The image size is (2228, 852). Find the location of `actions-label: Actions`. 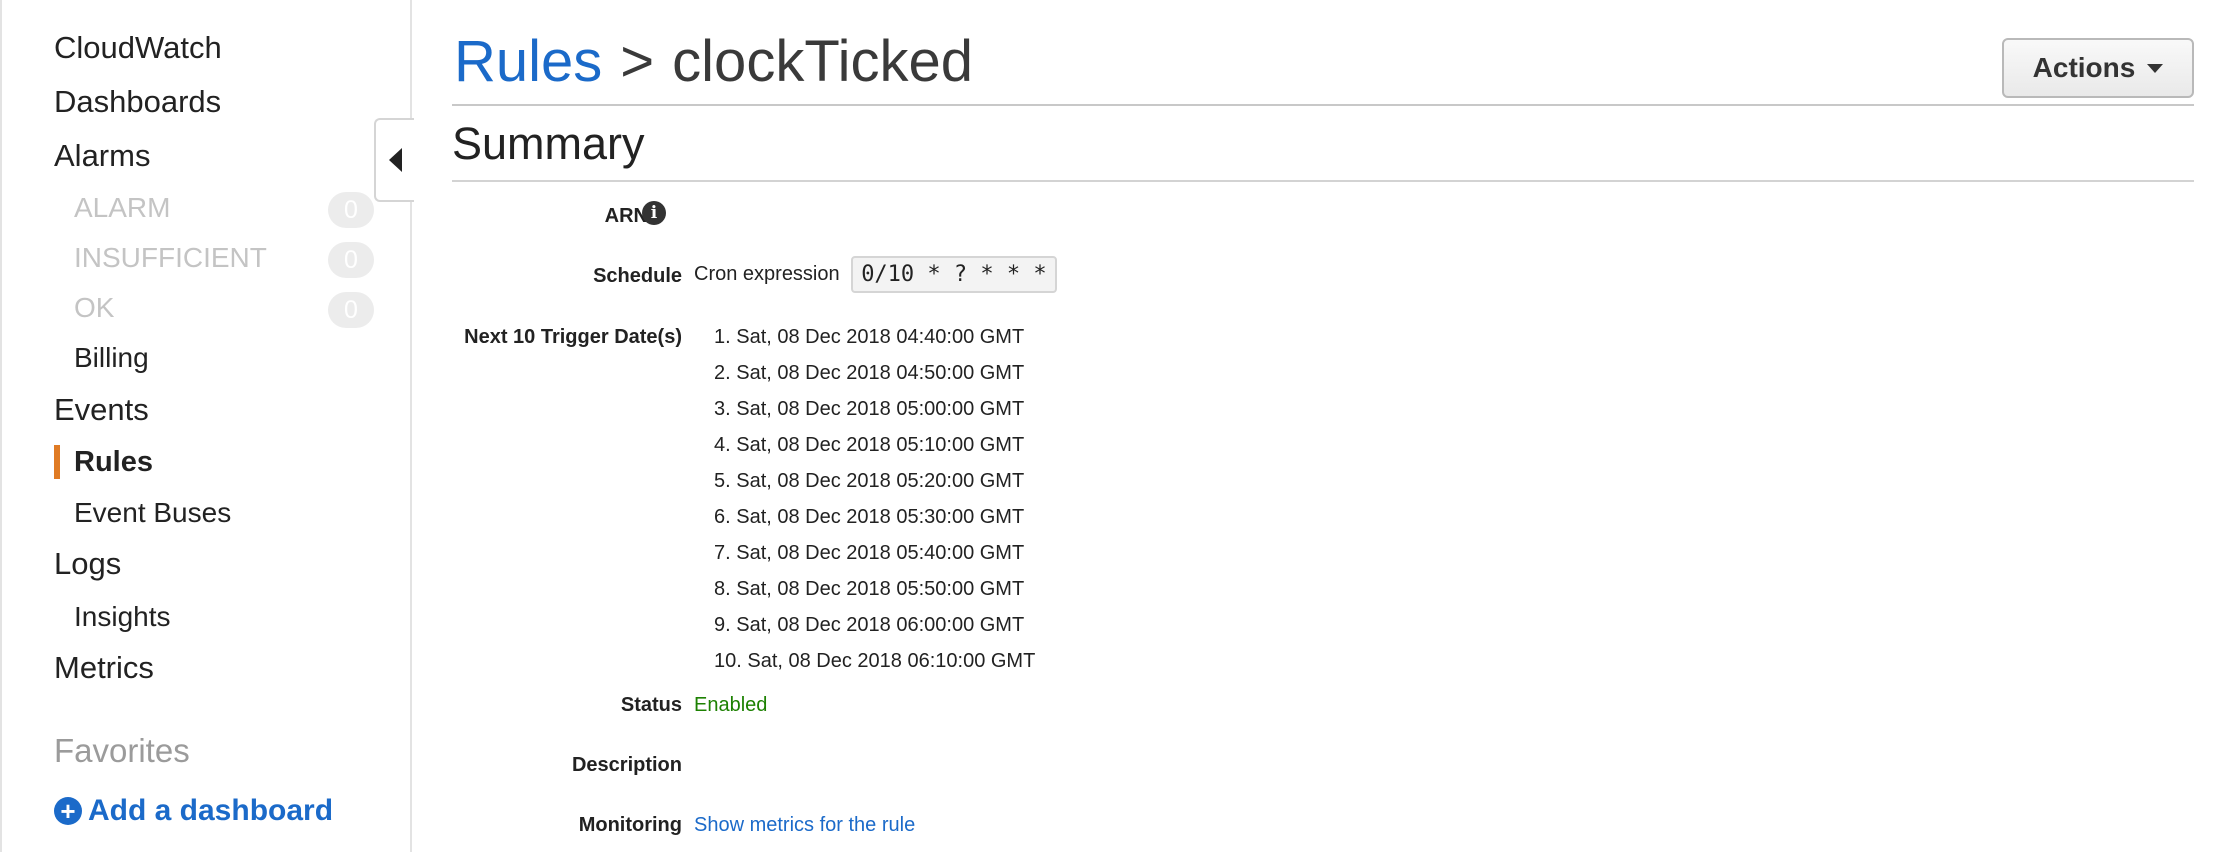

actions-label: Actions is located at coordinates (2084, 67).